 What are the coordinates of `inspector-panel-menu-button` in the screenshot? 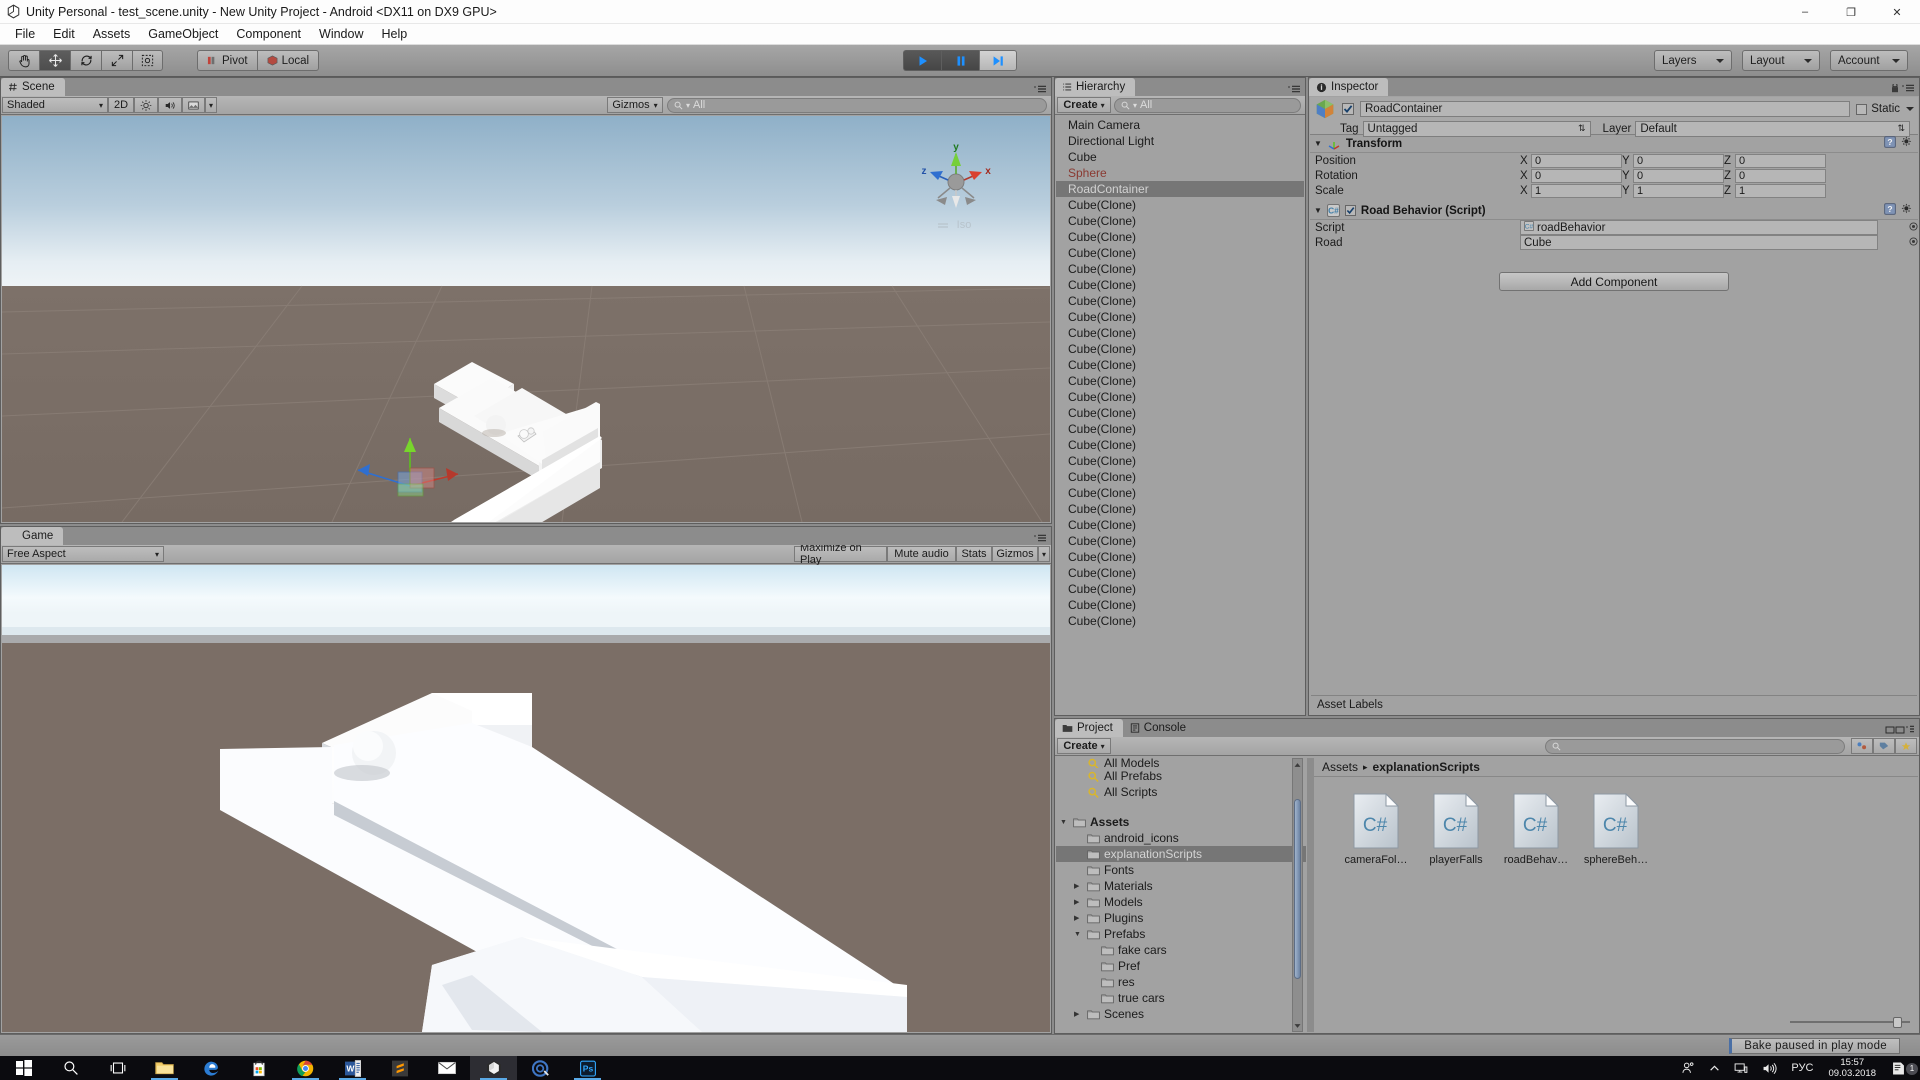 It's located at (1902, 89).